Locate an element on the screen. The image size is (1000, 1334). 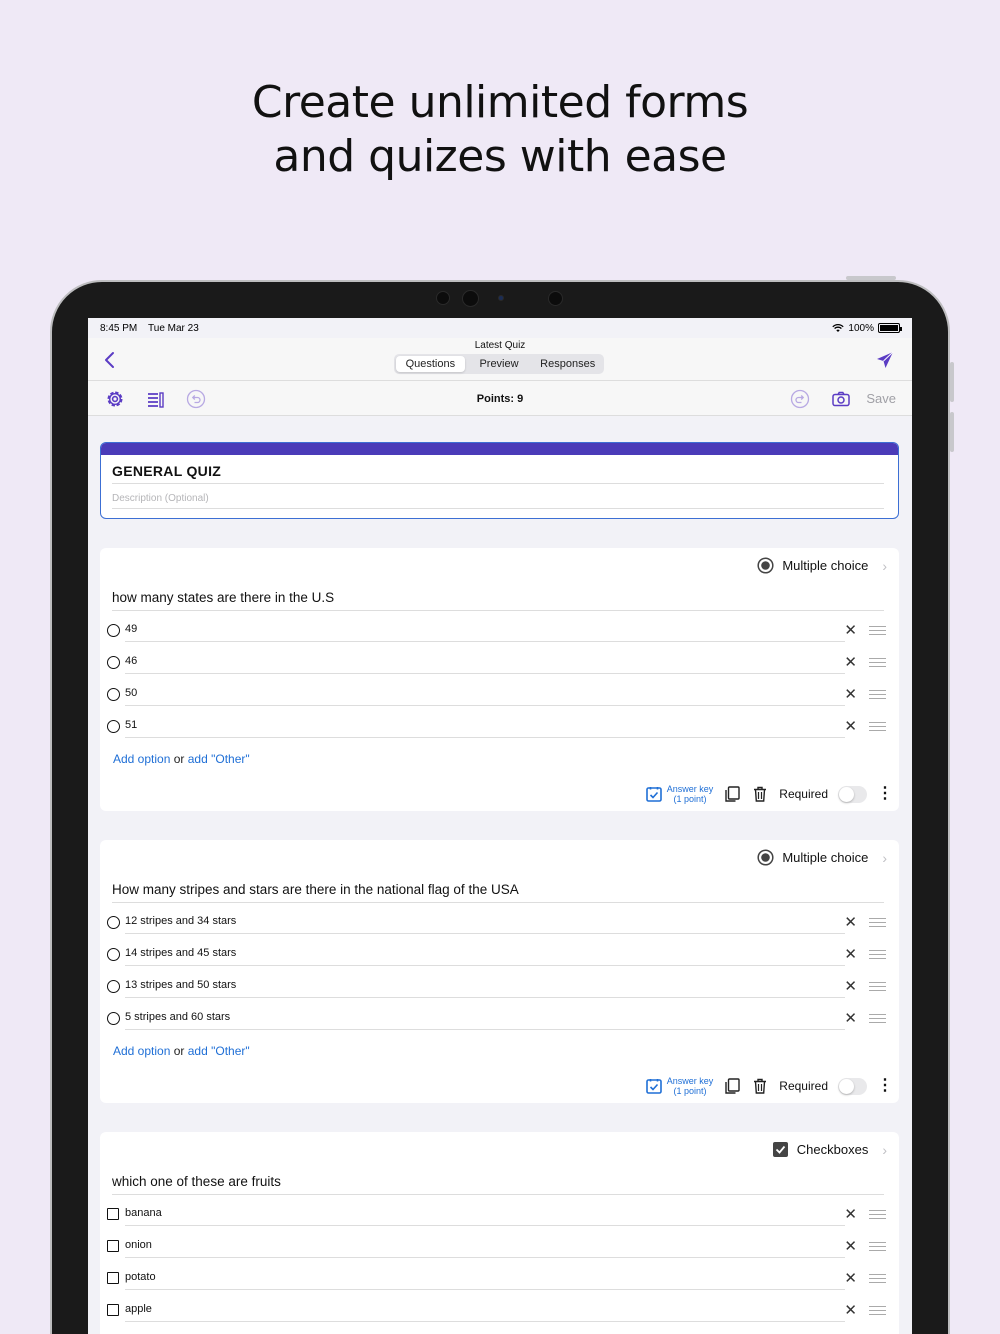
option-label: onion is located at coordinates (138, 1245).